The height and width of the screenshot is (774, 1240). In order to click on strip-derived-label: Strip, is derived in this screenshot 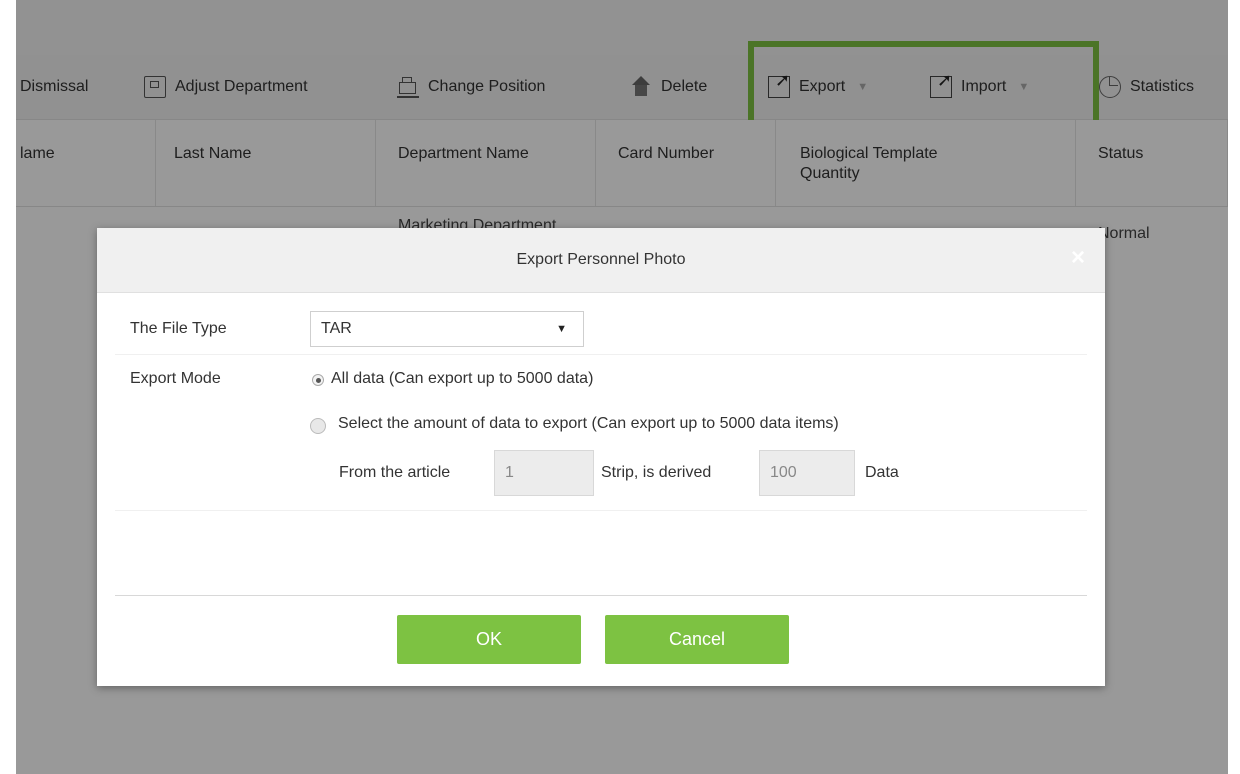, I will do `click(656, 472)`.